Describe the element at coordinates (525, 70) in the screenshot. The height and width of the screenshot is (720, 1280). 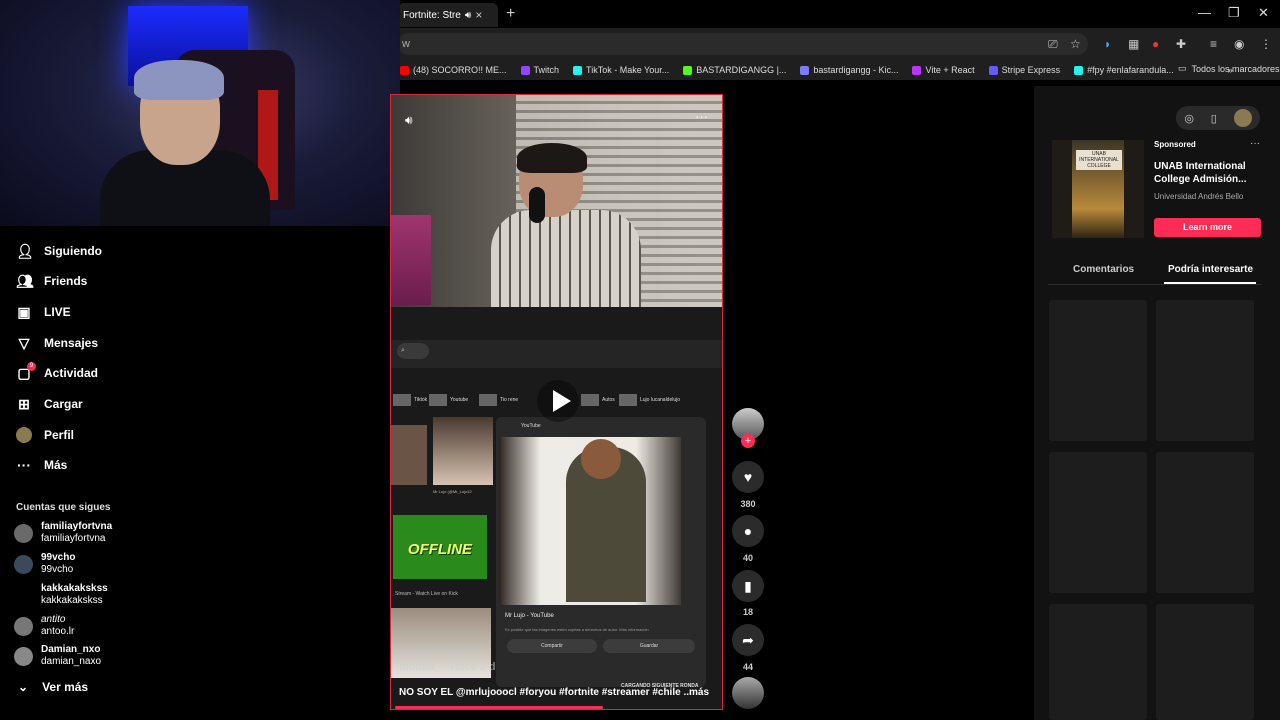
I see `twitch-icon` at that location.